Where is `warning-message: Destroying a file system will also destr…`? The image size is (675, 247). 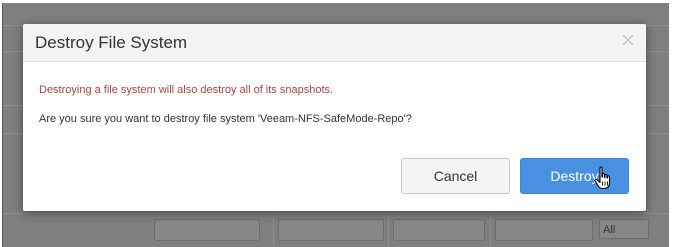
warning-message: Destroying a file system will also destr… is located at coordinates (186, 90).